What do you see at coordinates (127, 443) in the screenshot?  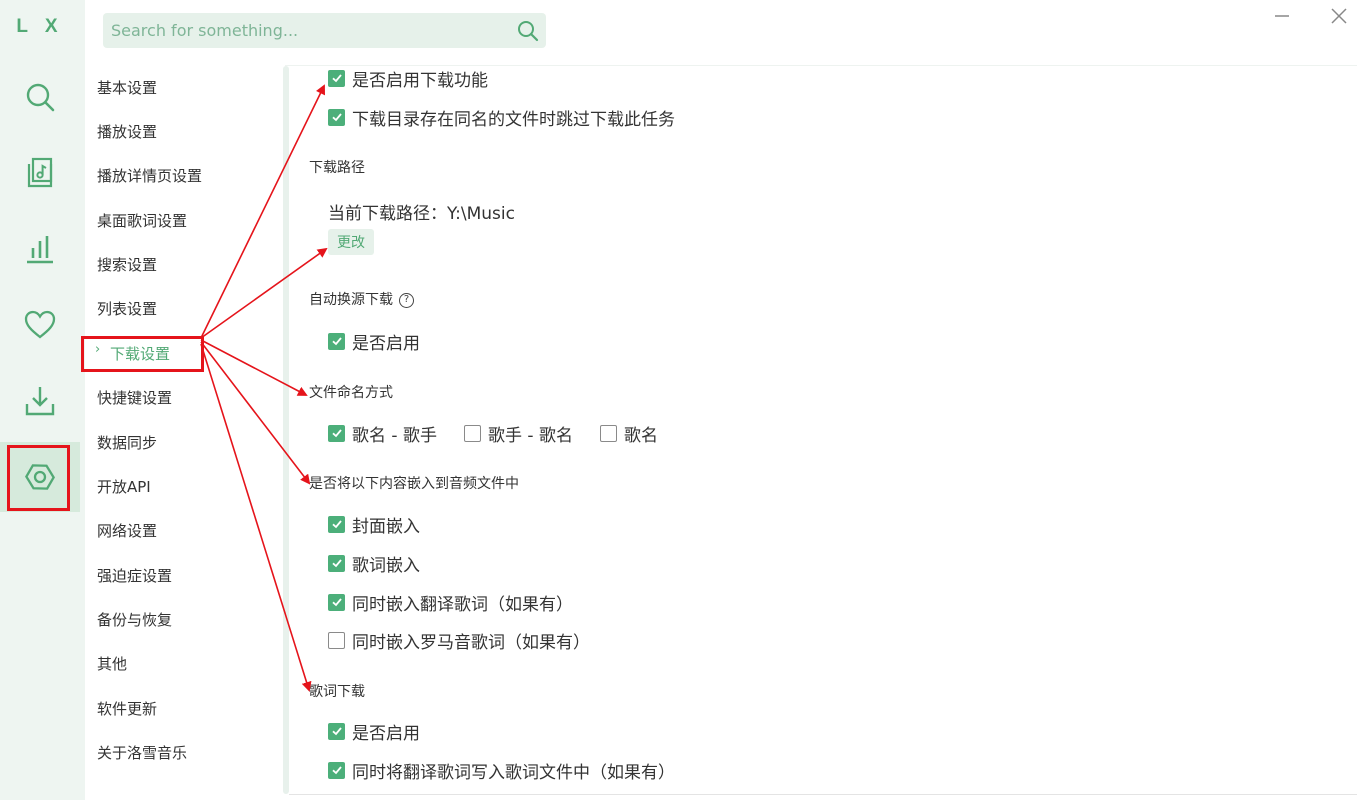 I see `subnav-item-sync: 数据同步` at bounding box center [127, 443].